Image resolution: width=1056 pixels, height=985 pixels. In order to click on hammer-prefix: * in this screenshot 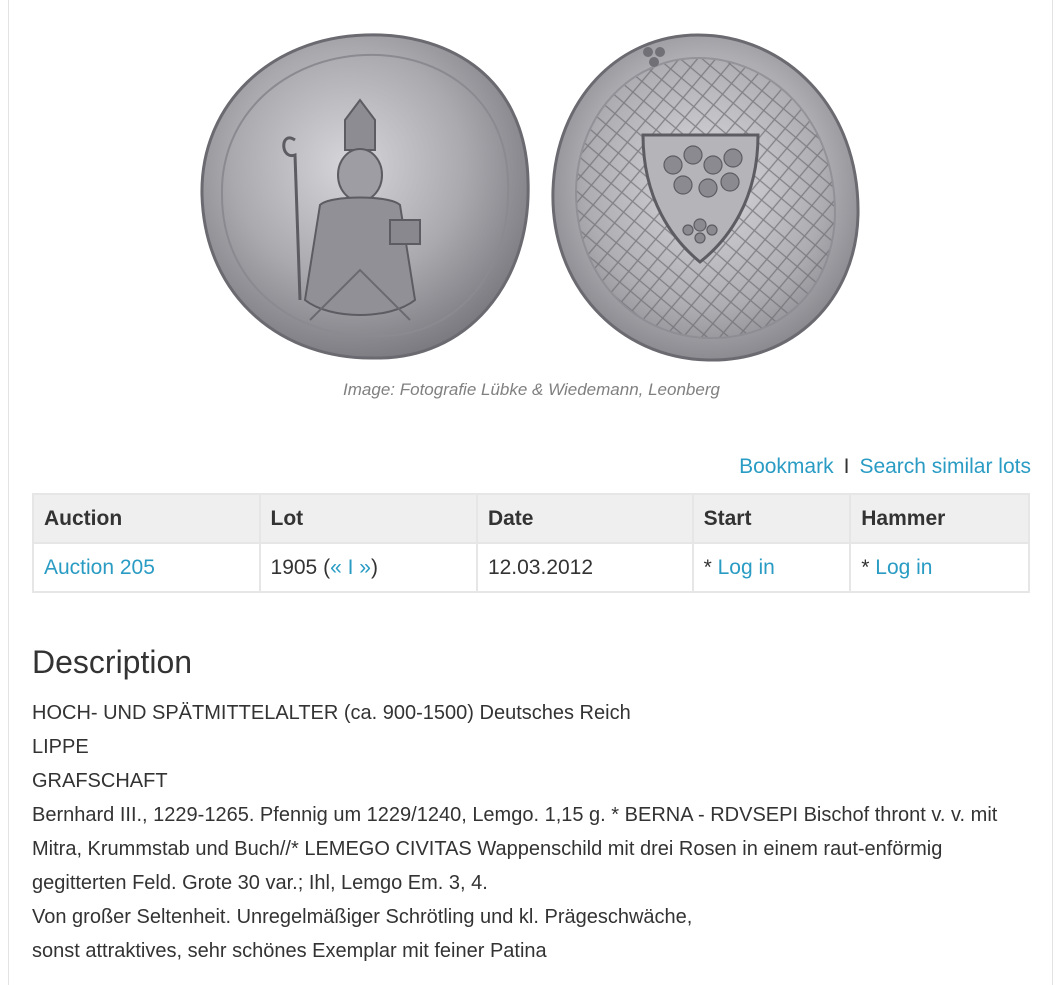, I will do `click(868, 567)`.